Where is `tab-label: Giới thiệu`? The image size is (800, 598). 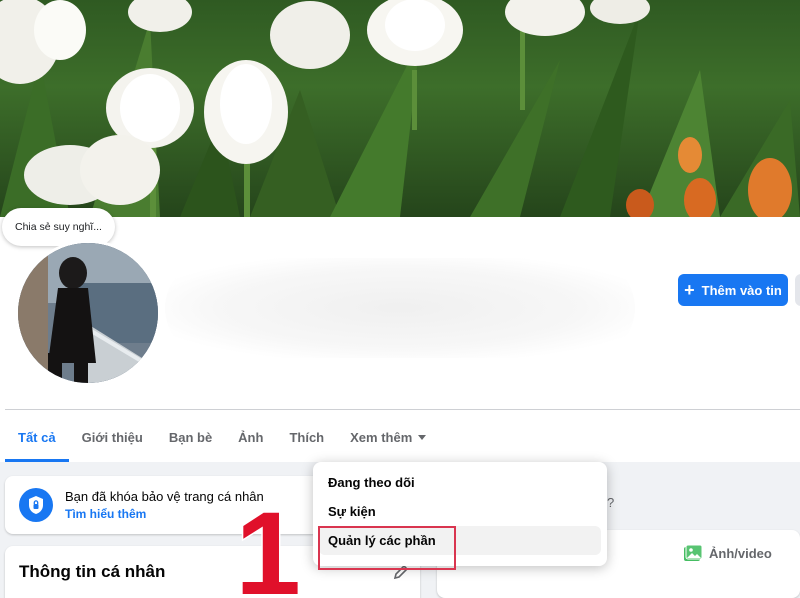
tab-label: Giới thiệu is located at coordinates (112, 437).